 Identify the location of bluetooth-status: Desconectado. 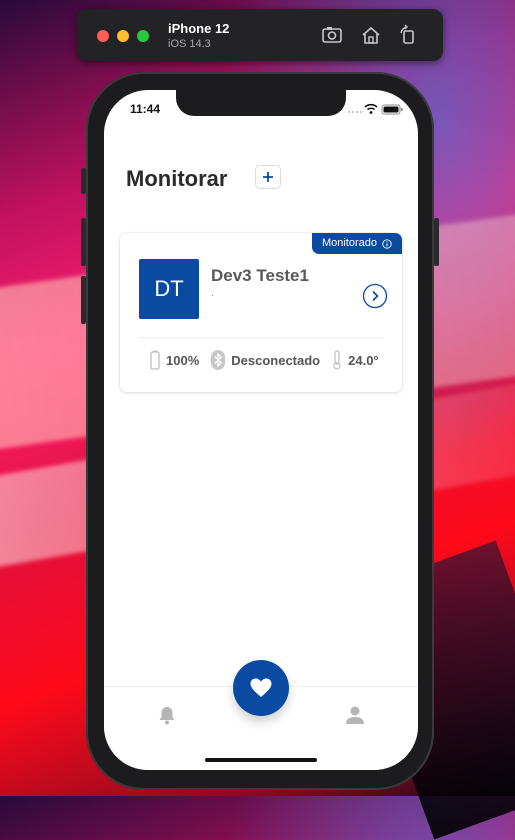
(276, 360).